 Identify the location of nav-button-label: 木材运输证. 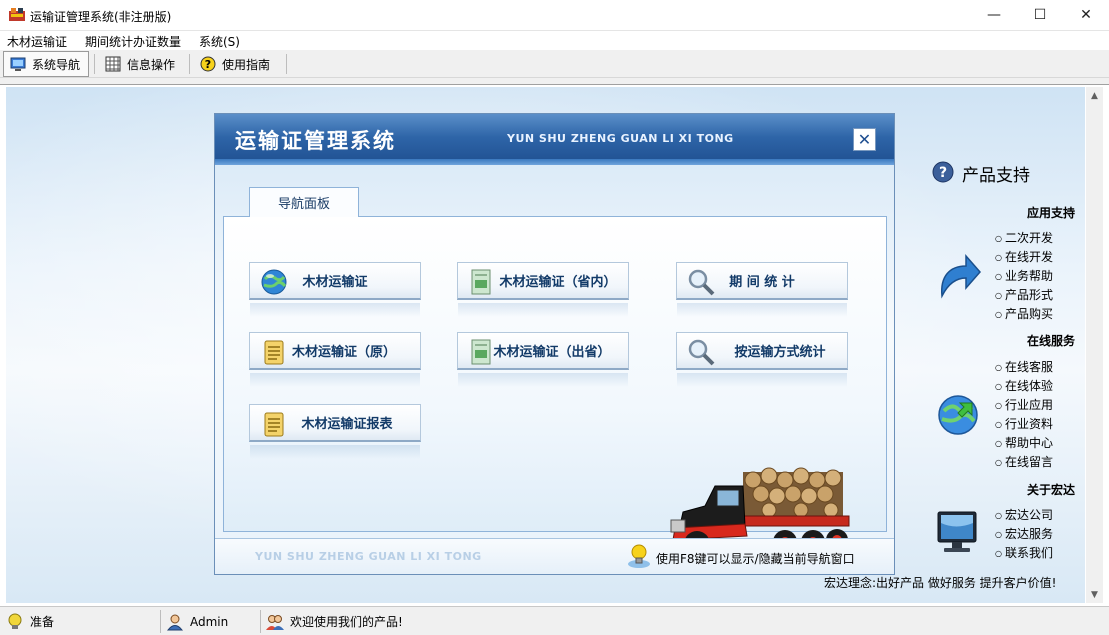
(335, 282).